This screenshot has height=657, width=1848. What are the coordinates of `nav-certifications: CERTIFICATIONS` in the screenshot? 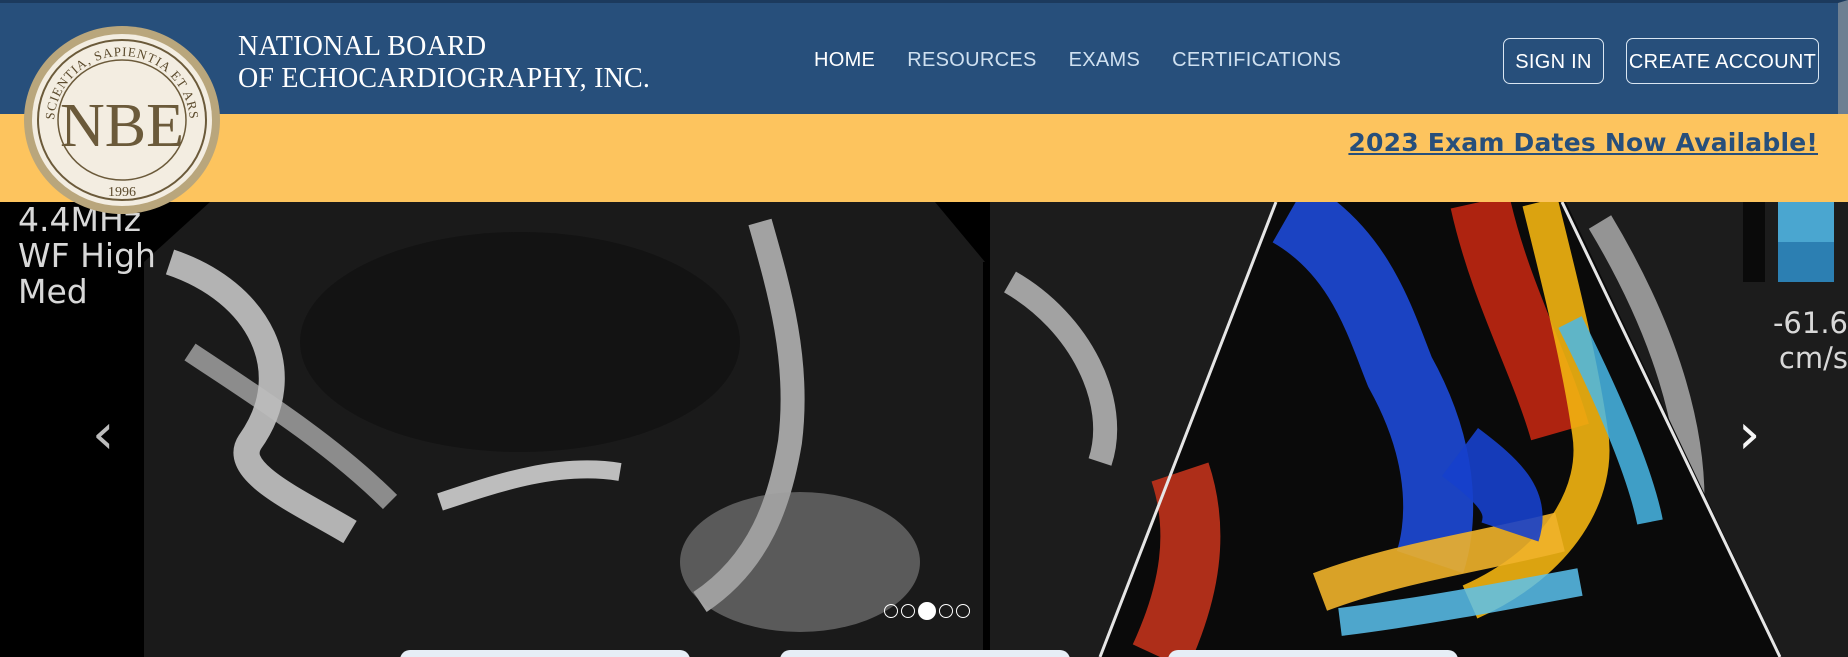 It's located at (1256, 60).